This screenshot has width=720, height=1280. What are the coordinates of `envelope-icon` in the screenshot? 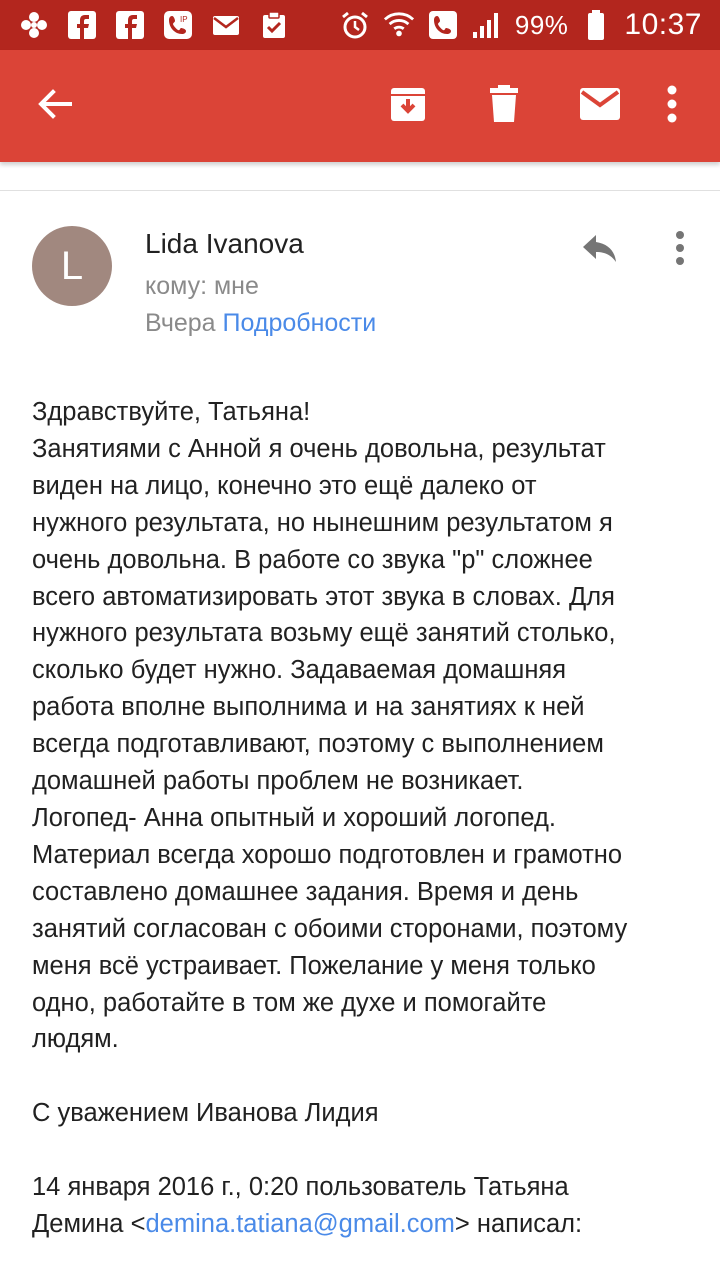 It's located at (600, 106).